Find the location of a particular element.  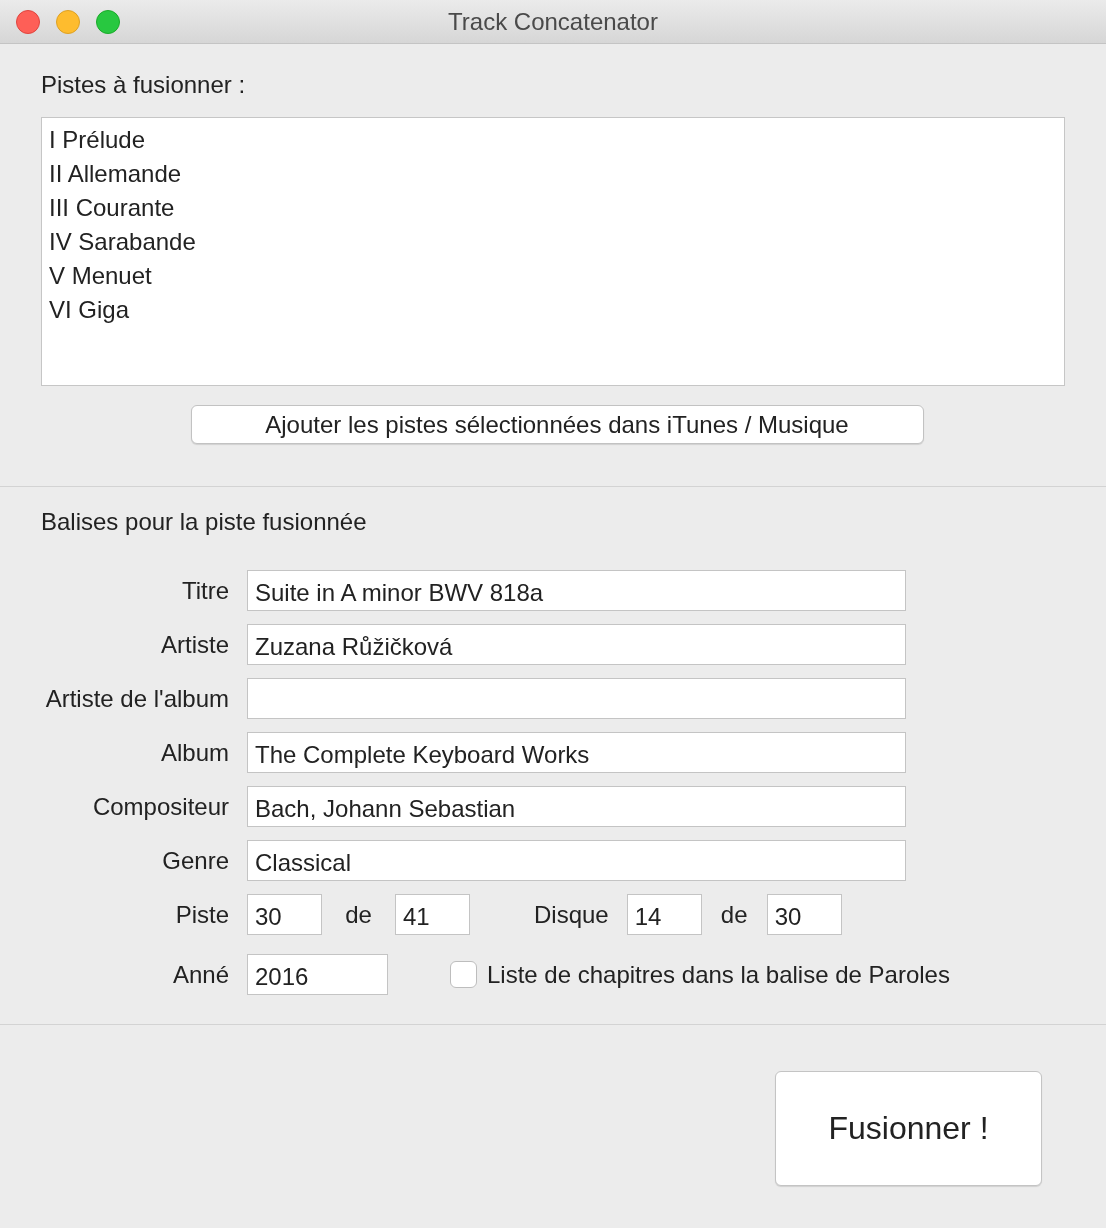

text-field is located at coordinates (576, 698).